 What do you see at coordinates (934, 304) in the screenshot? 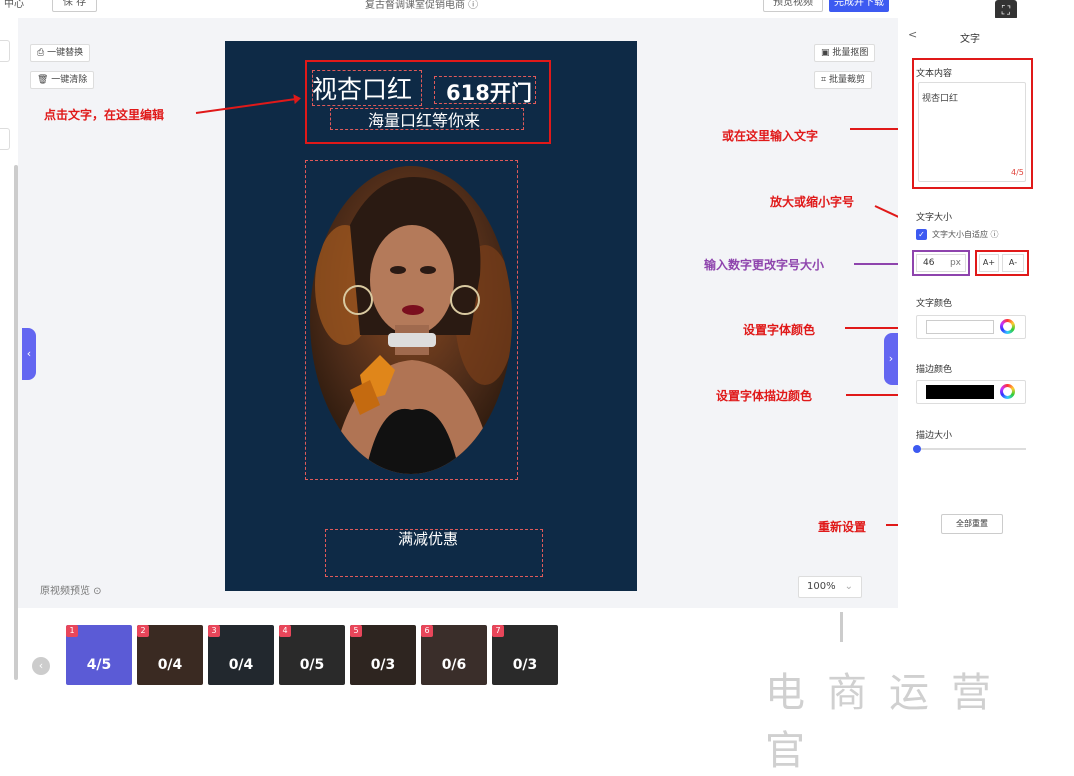
I see `text-color-label: 文字颜色` at bounding box center [934, 304].